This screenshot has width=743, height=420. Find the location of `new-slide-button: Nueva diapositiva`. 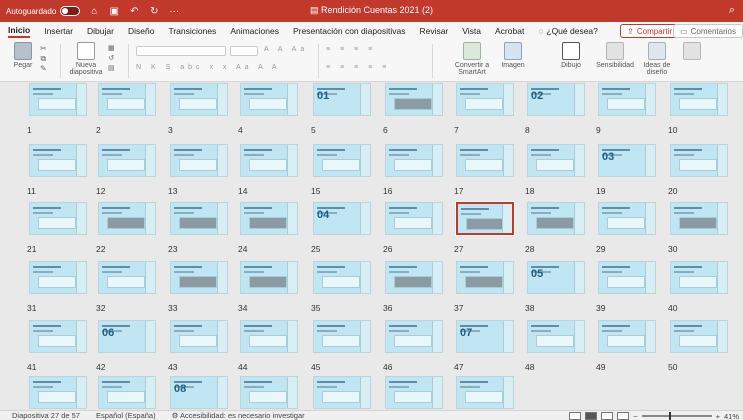

new-slide-button: Nueva diapositiva is located at coordinates (86, 59).